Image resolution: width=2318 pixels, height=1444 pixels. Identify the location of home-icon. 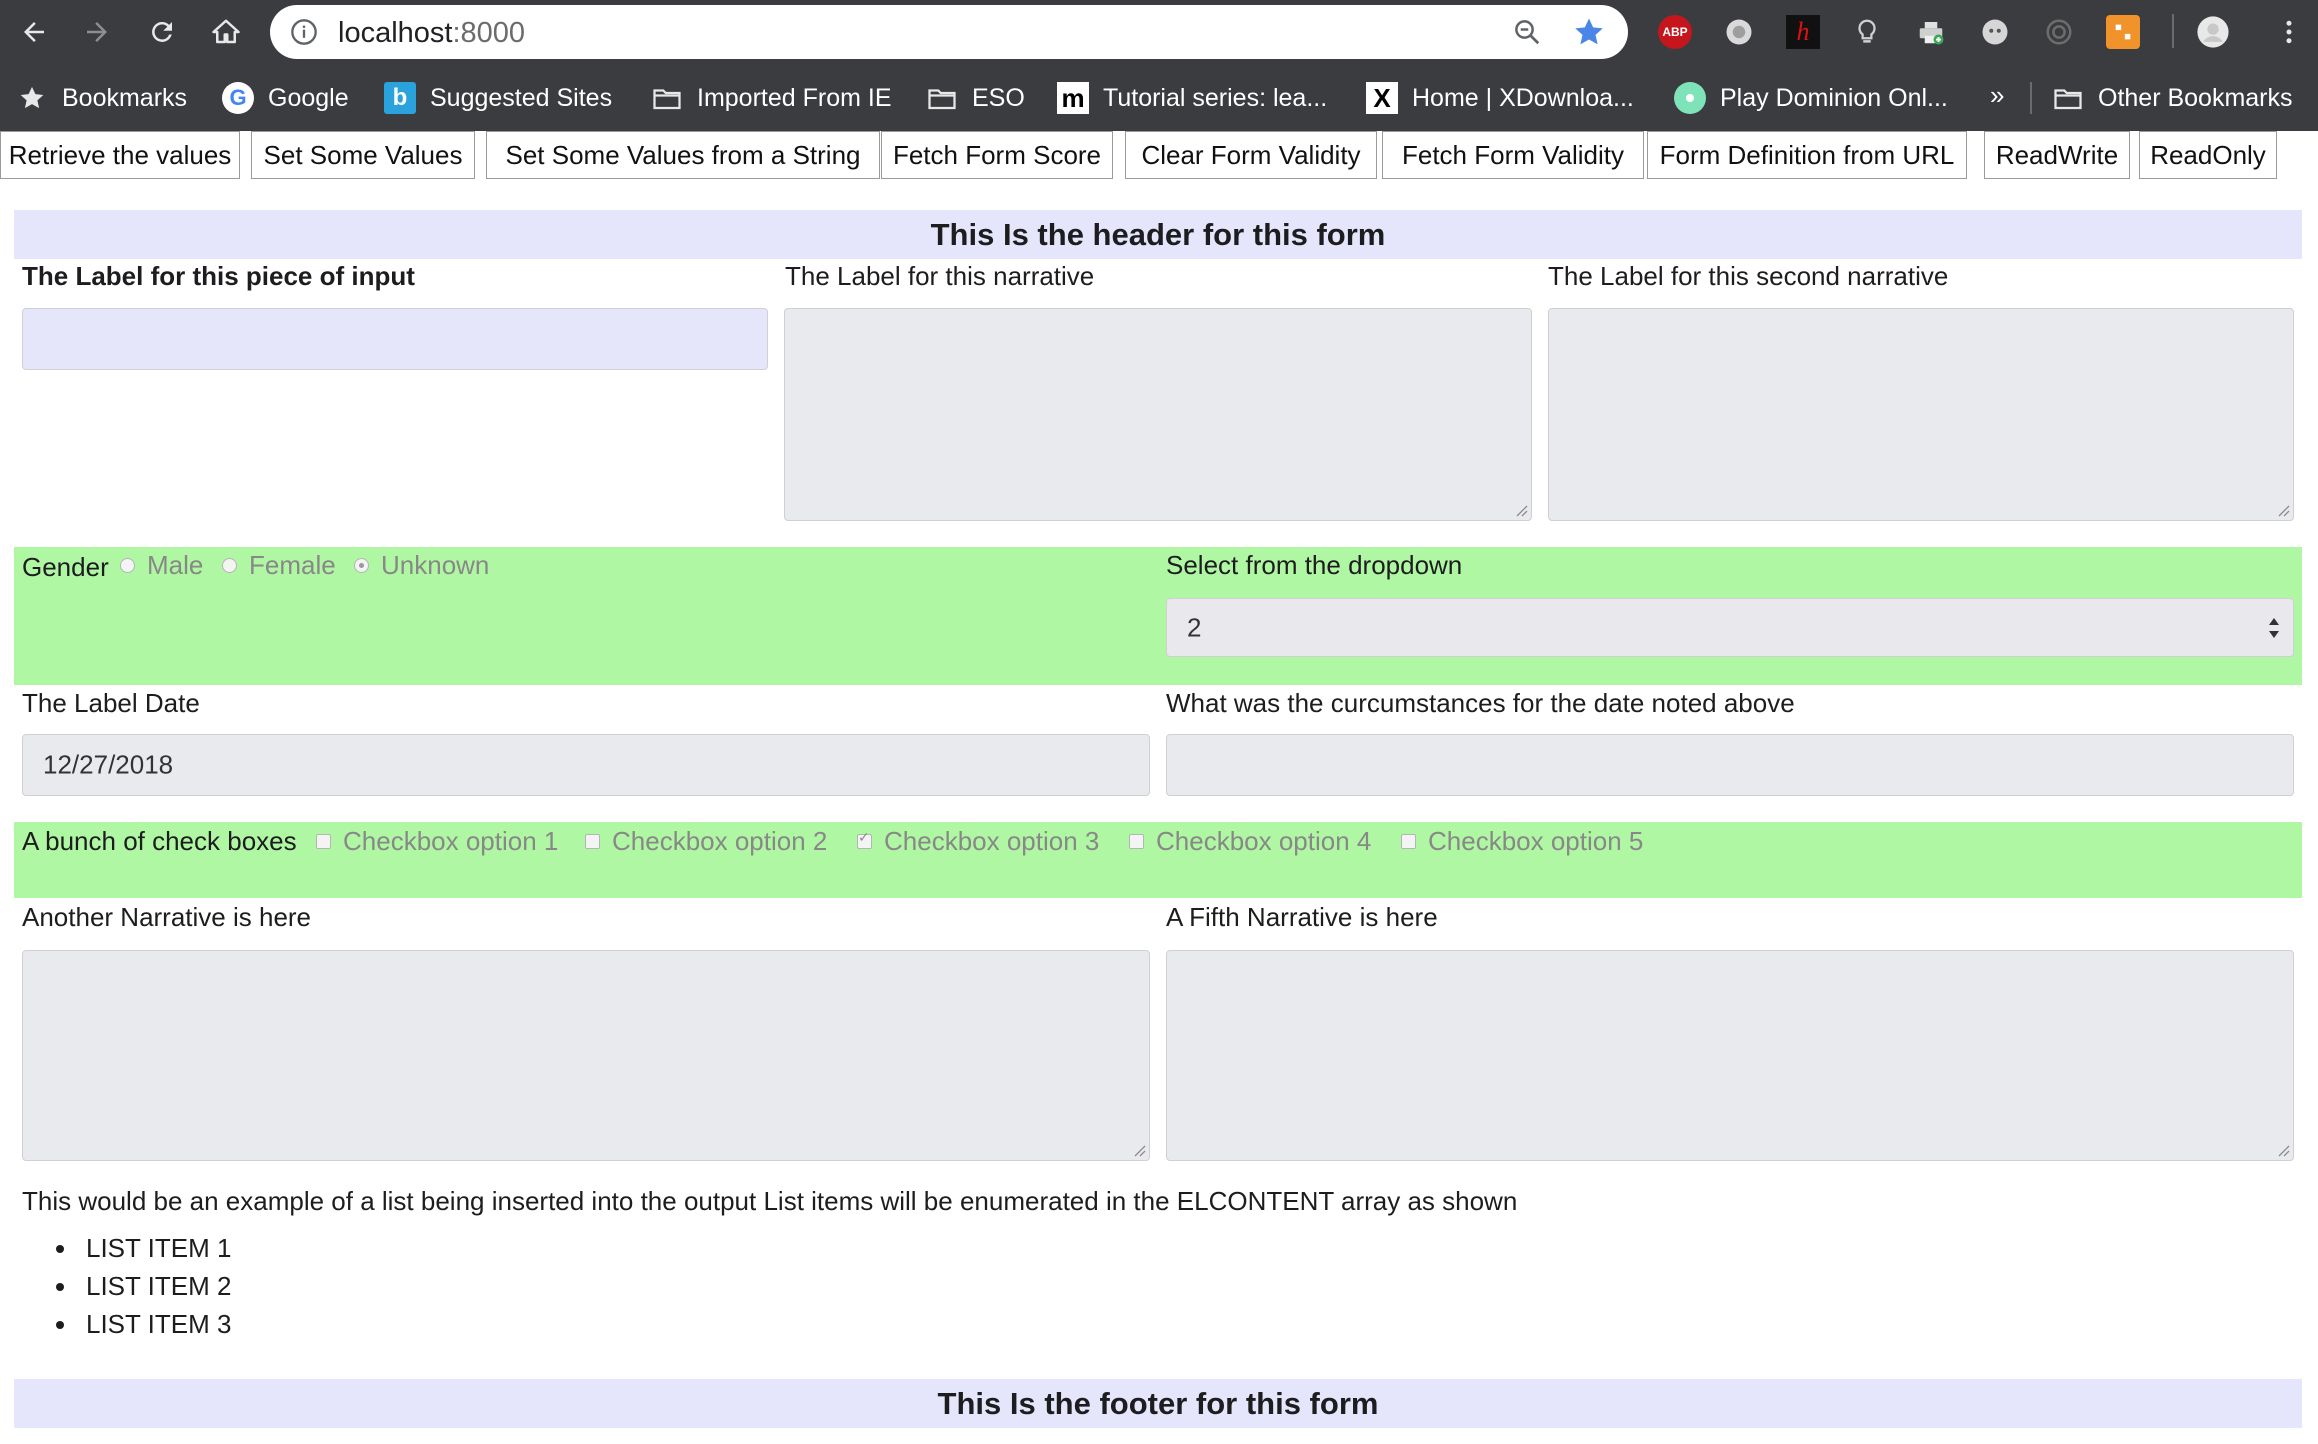
(226, 31).